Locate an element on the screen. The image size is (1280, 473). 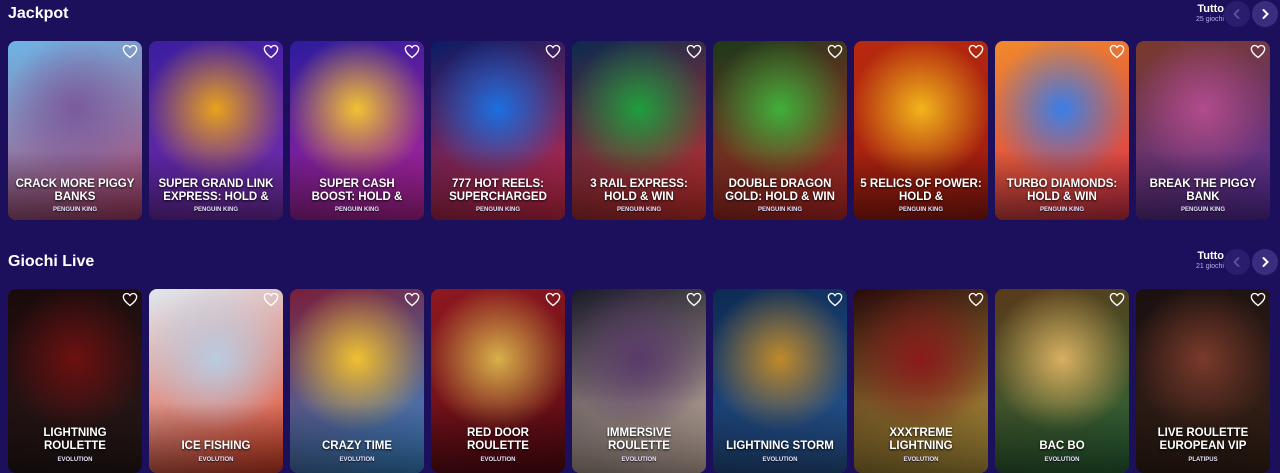
game-title: RED DOOR ROULETTE is located at coordinates (498, 439).